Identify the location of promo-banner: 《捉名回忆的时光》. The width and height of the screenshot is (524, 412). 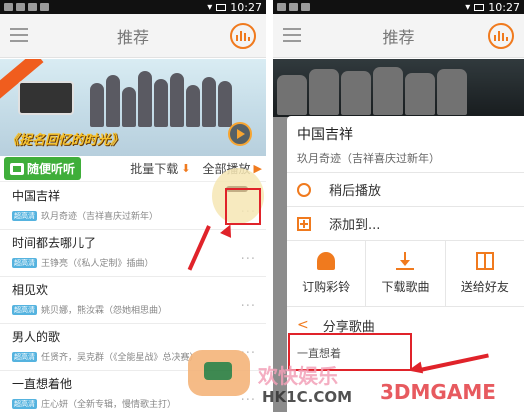
(133, 107).